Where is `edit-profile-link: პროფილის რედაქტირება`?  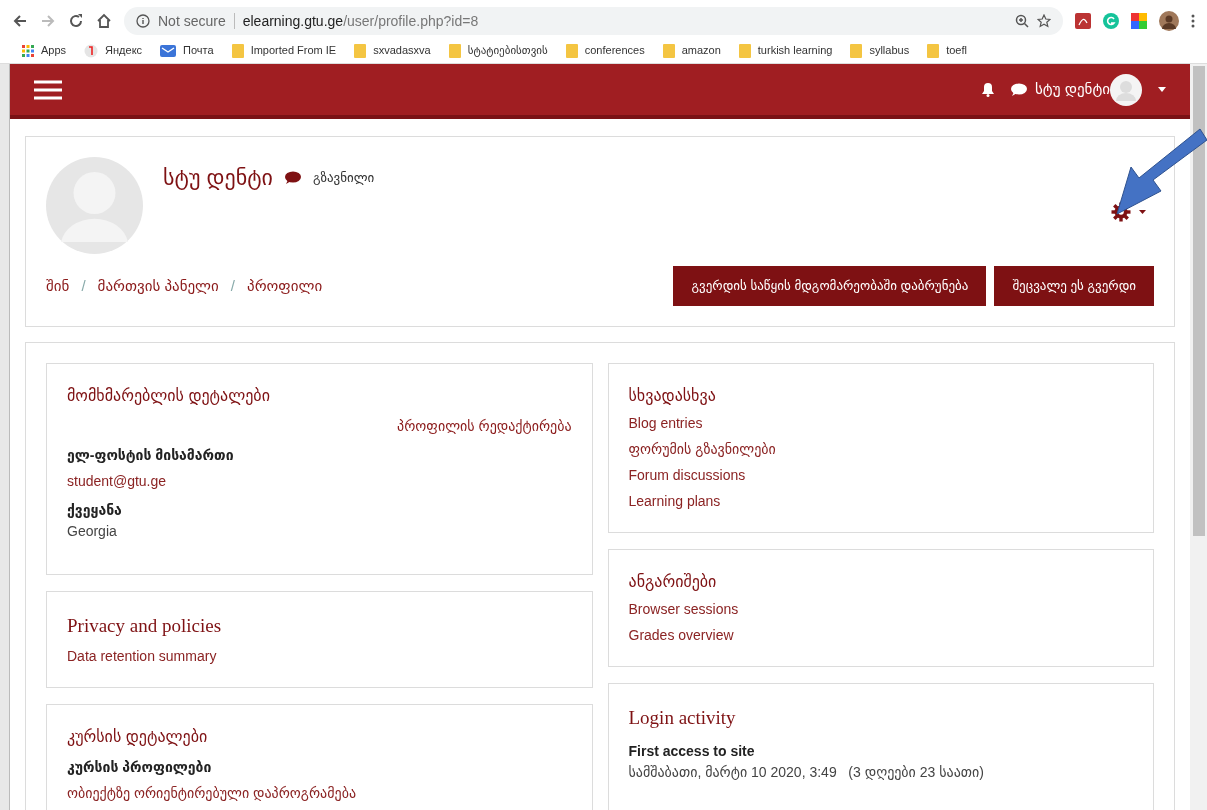
edit-profile-link: პროფილის რედაქტირება is located at coordinates (484, 426).